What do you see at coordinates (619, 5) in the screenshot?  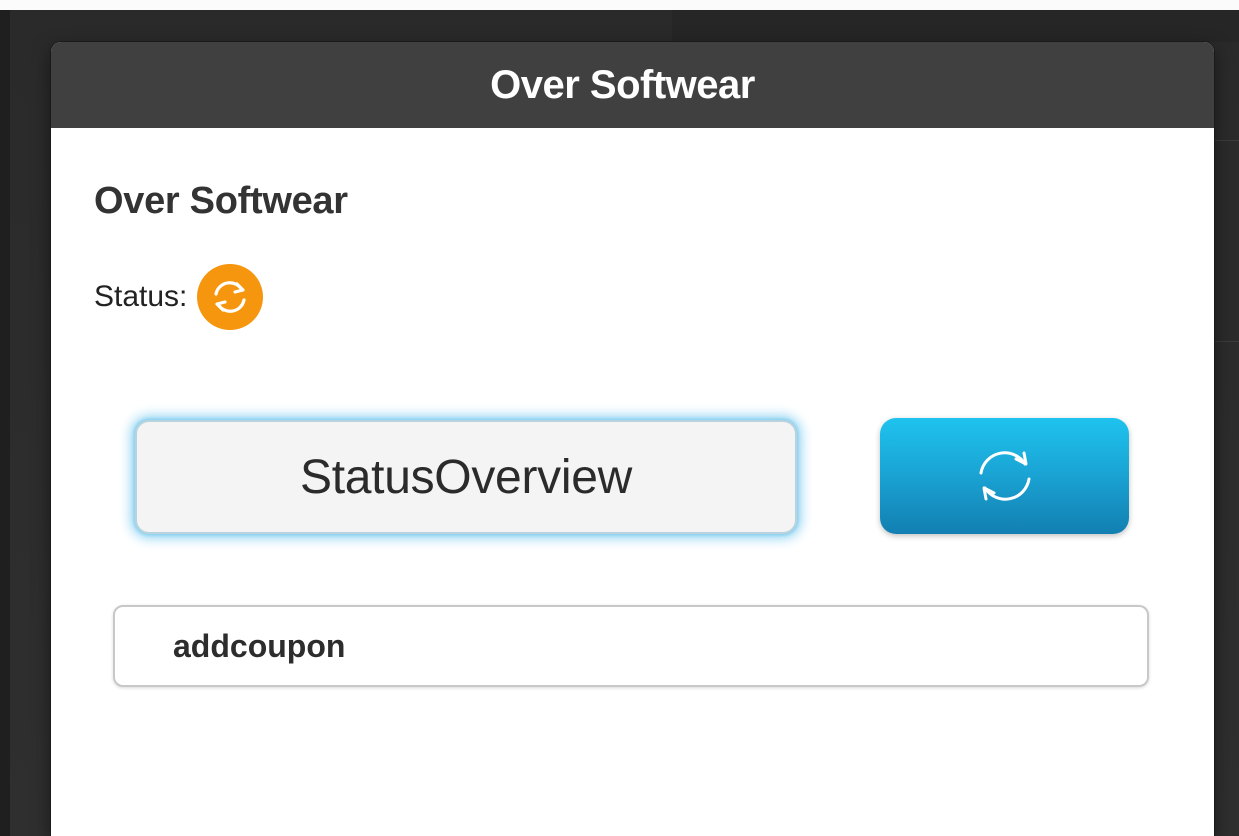 I see `screen-top-edge` at bounding box center [619, 5].